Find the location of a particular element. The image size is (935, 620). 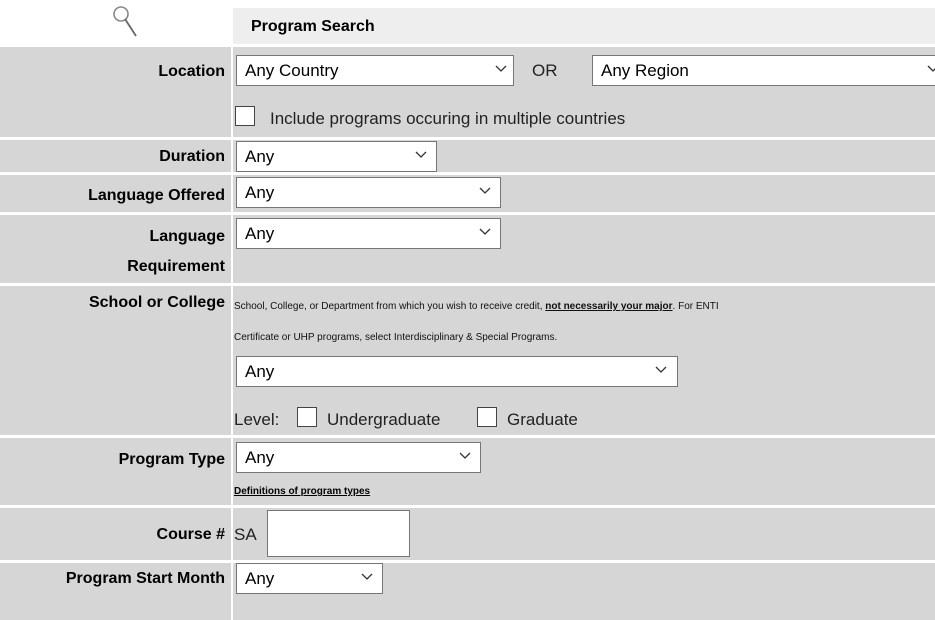

program-type-label-cell: Program Type is located at coordinates (115, 471).